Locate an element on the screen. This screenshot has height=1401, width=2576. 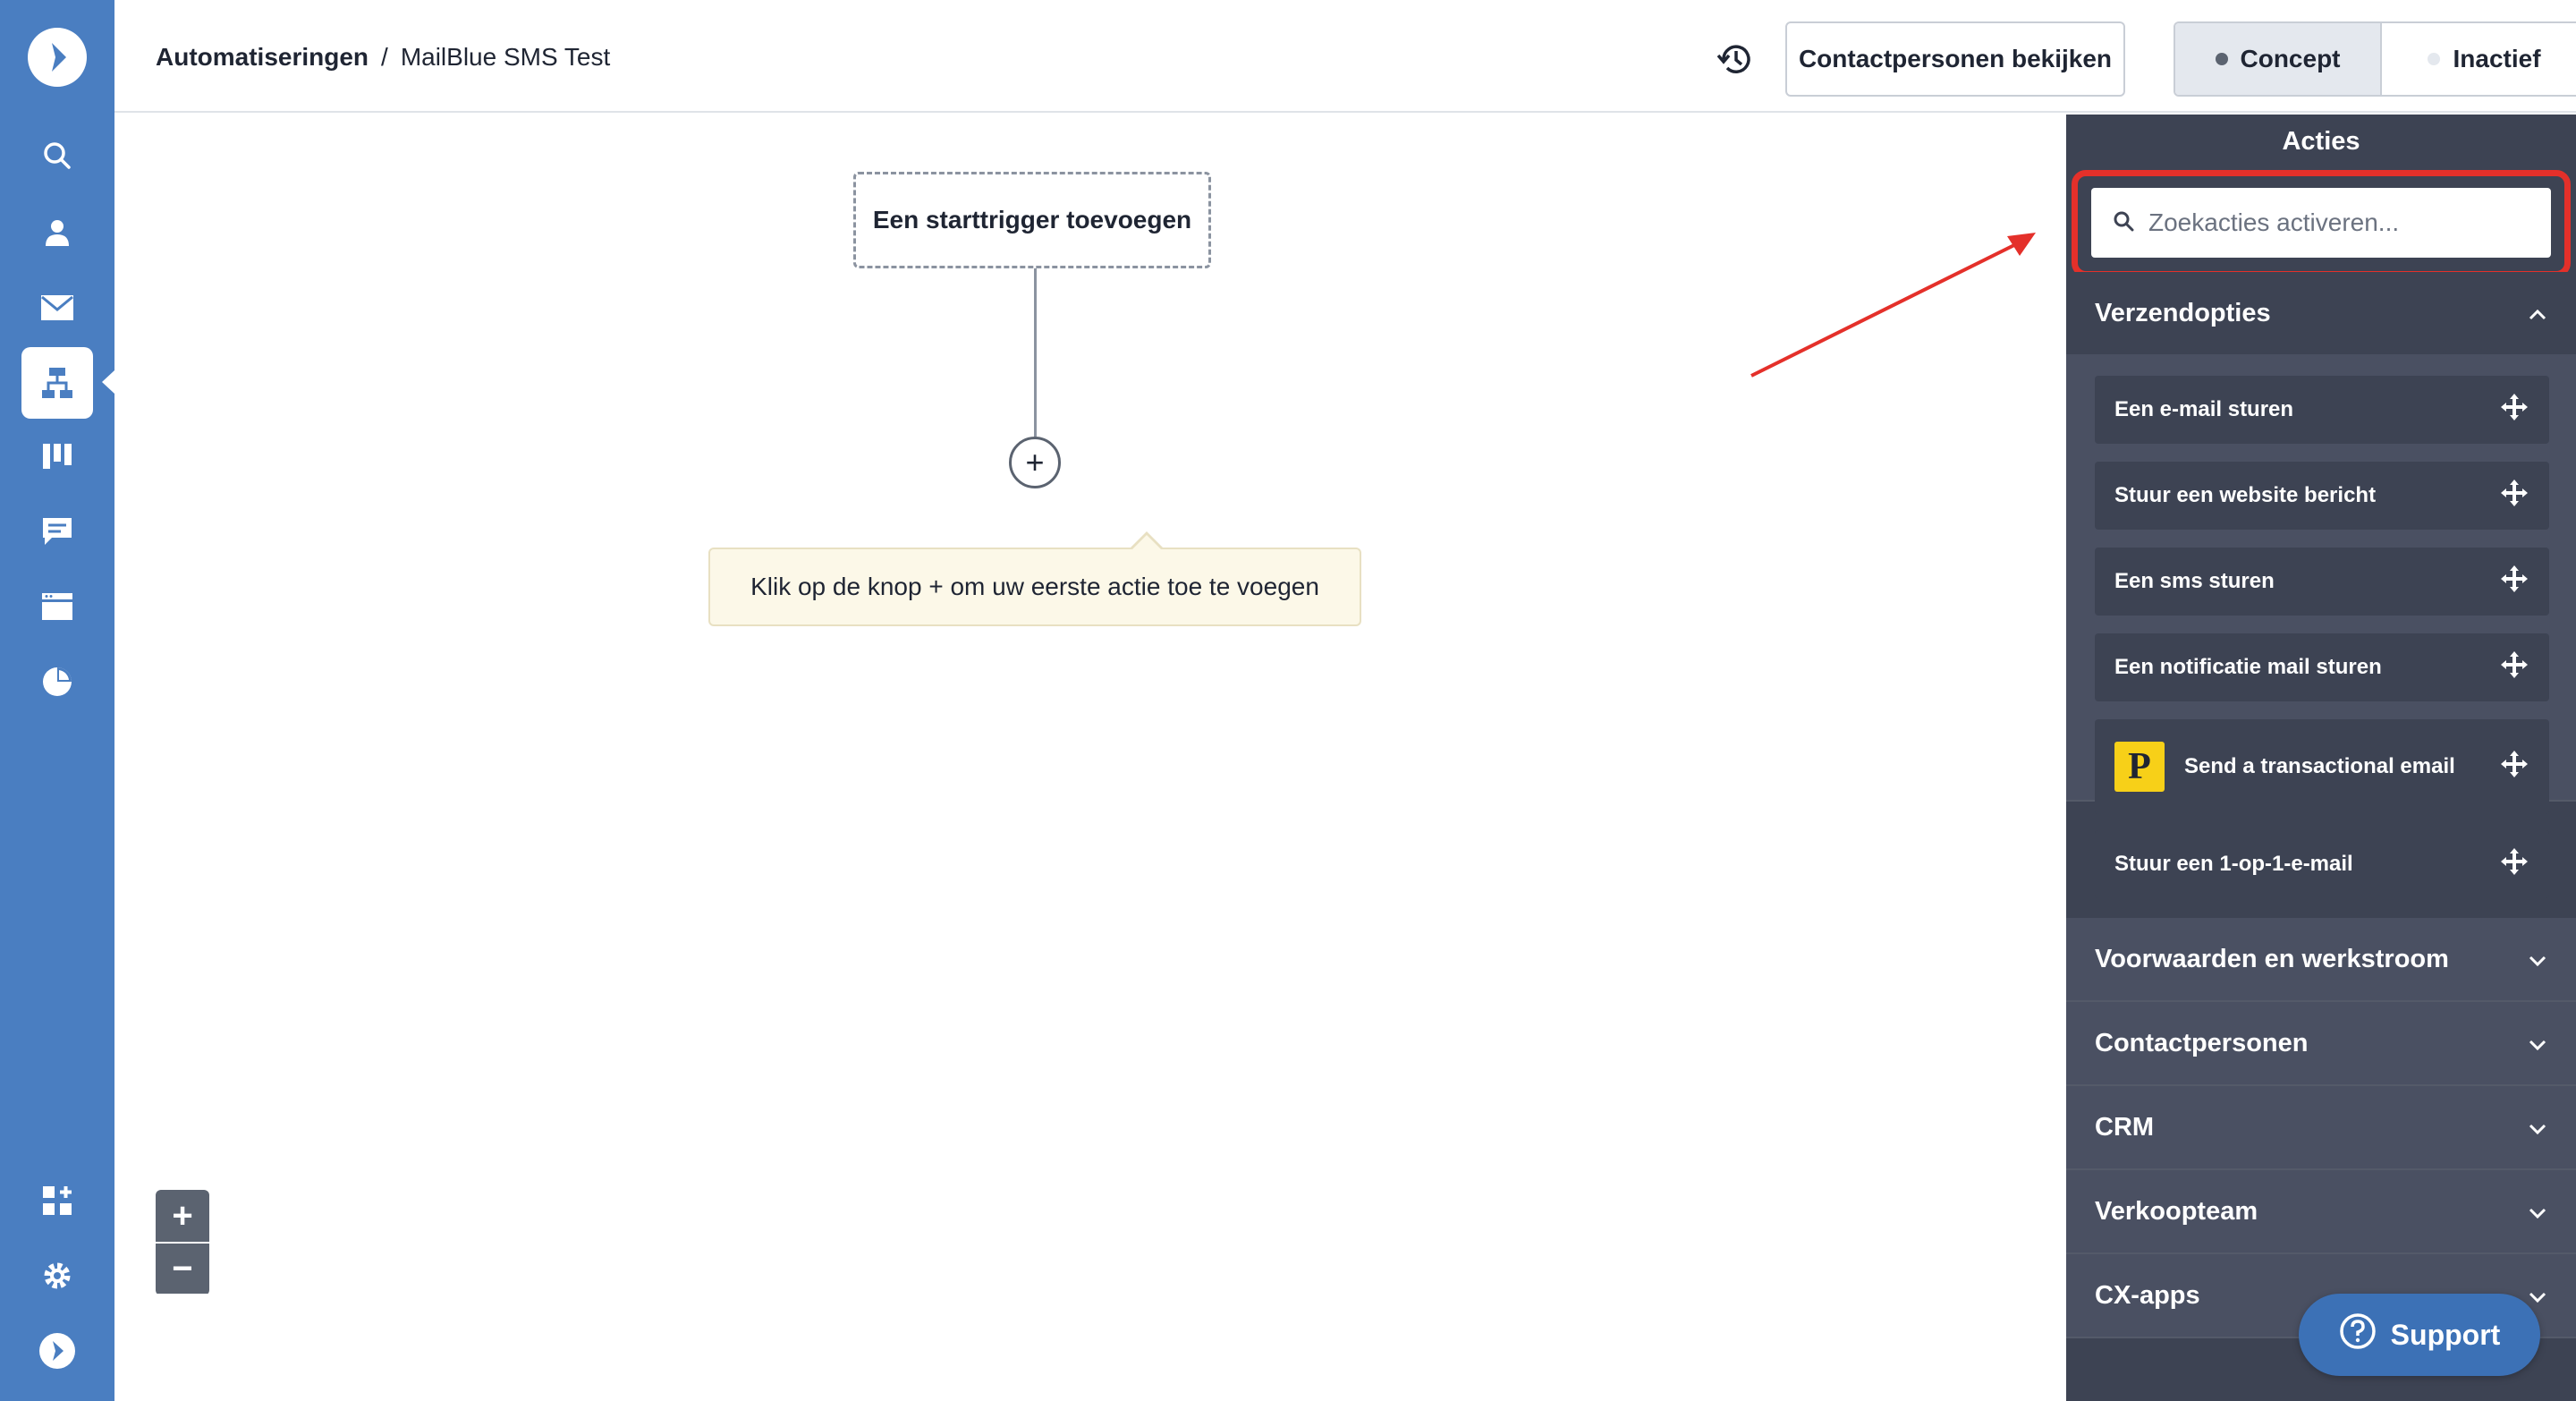
section-verzendopties-label: Verzendopties is located at coordinates (2183, 312).